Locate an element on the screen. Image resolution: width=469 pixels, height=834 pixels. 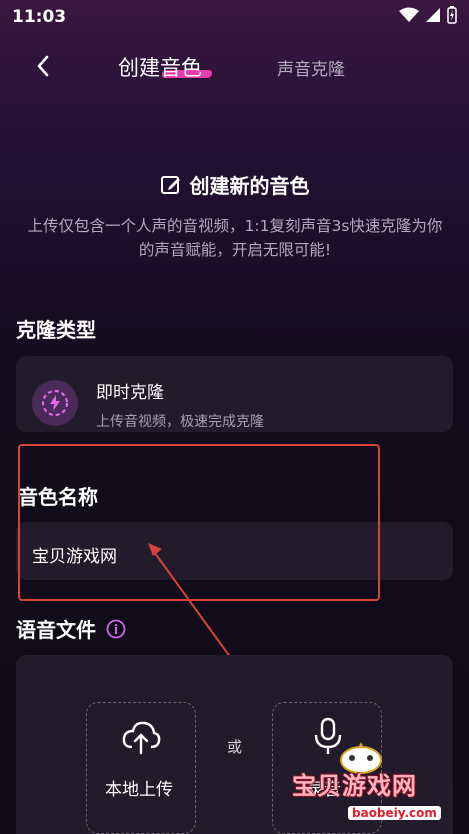
instant-clone-icon is located at coordinates (55, 403).